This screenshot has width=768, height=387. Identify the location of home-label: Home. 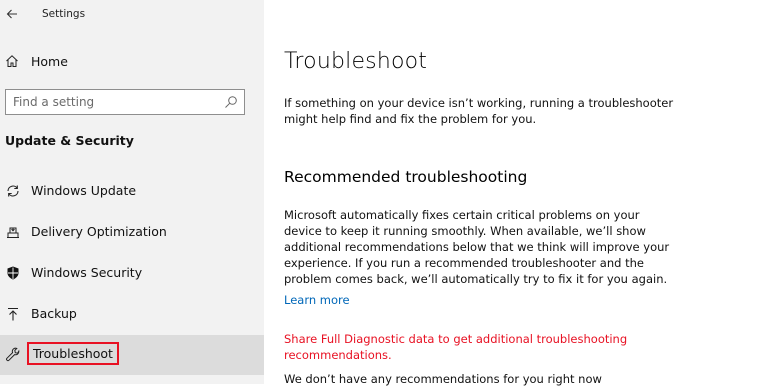
(49, 61).